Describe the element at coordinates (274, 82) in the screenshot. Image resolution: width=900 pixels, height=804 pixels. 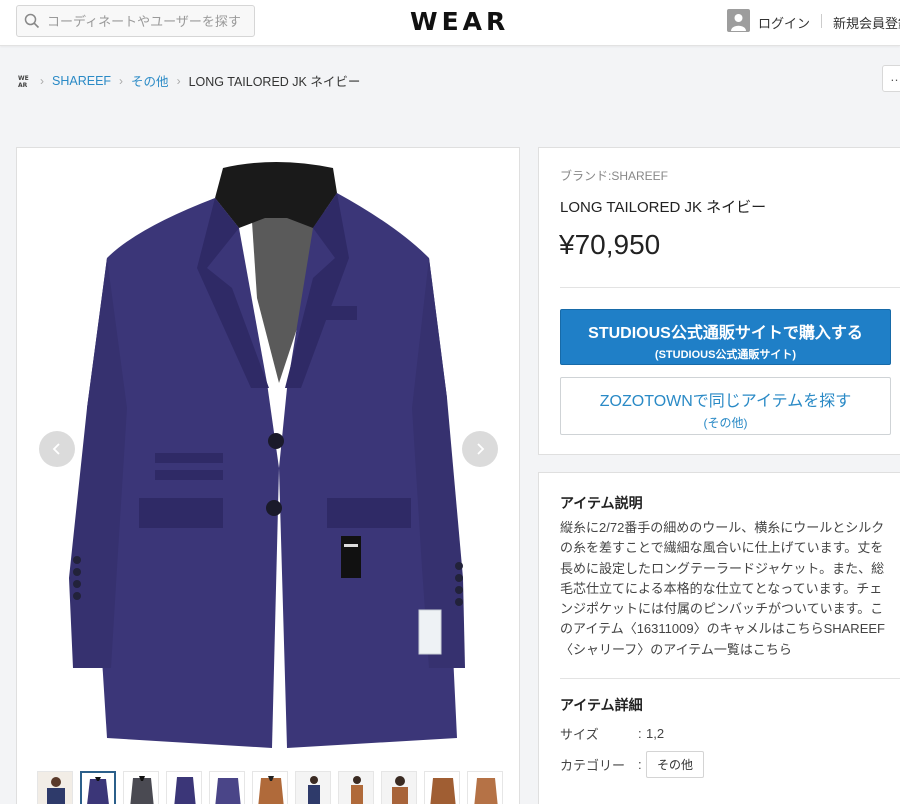
I see `breadcrumb-current: LONG TAILORED JK ネイビー` at that location.